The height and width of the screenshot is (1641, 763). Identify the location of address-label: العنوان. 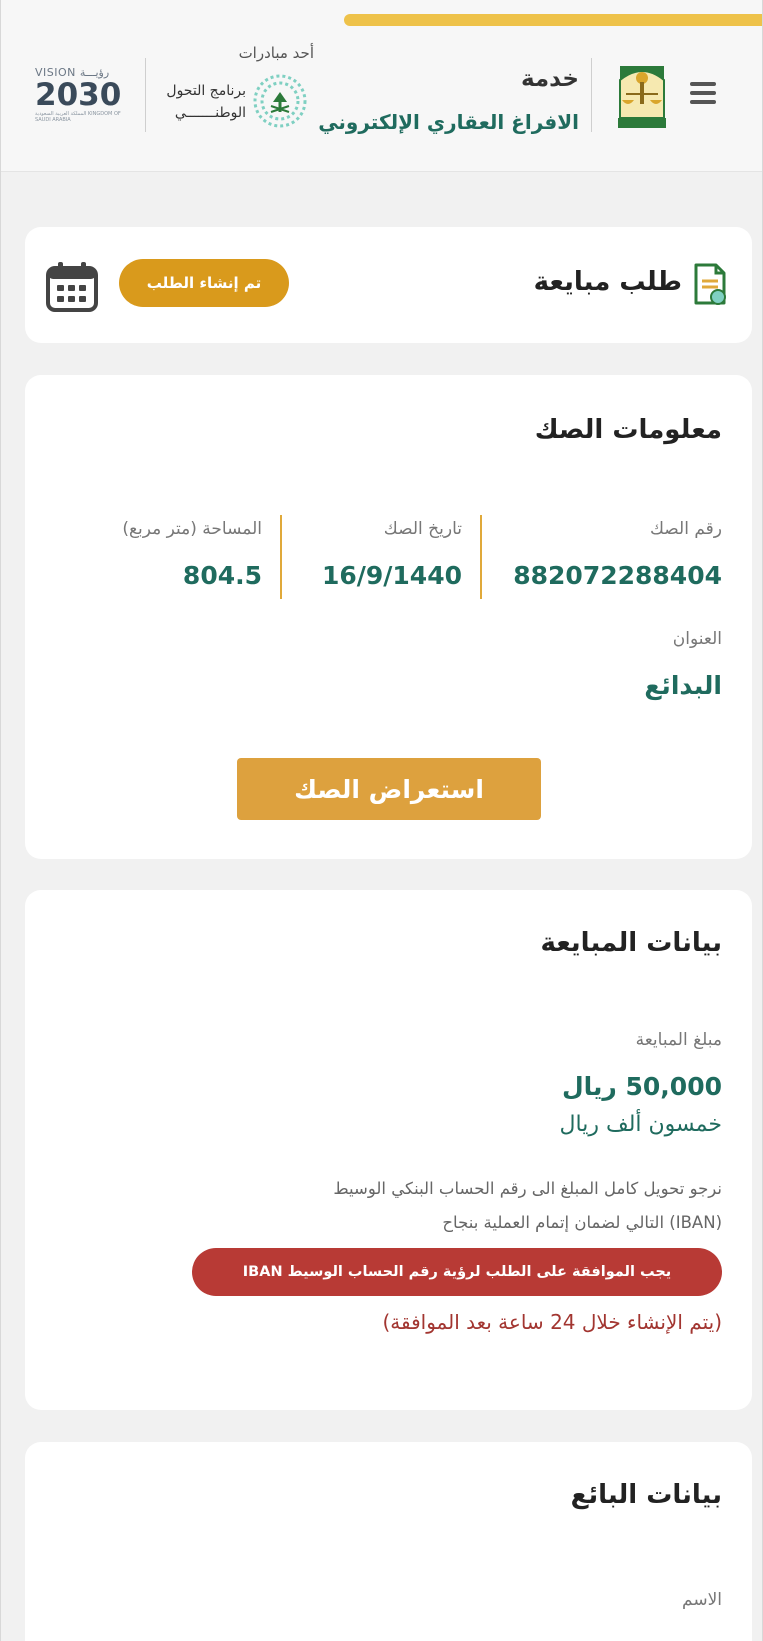
(697, 639).